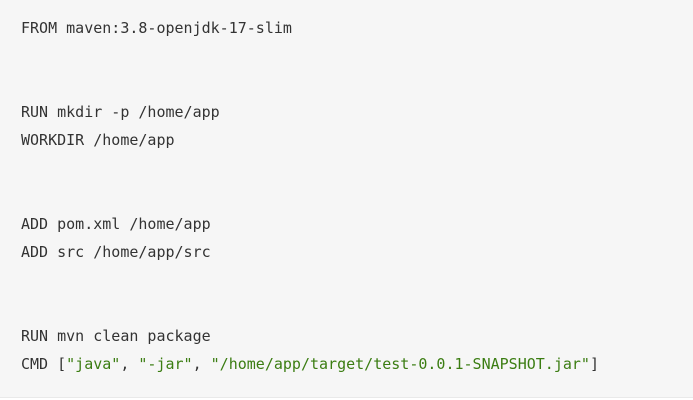 The width and height of the screenshot is (693, 400). What do you see at coordinates (594, 364) in the screenshot?
I see `close-bracket: ]` at bounding box center [594, 364].